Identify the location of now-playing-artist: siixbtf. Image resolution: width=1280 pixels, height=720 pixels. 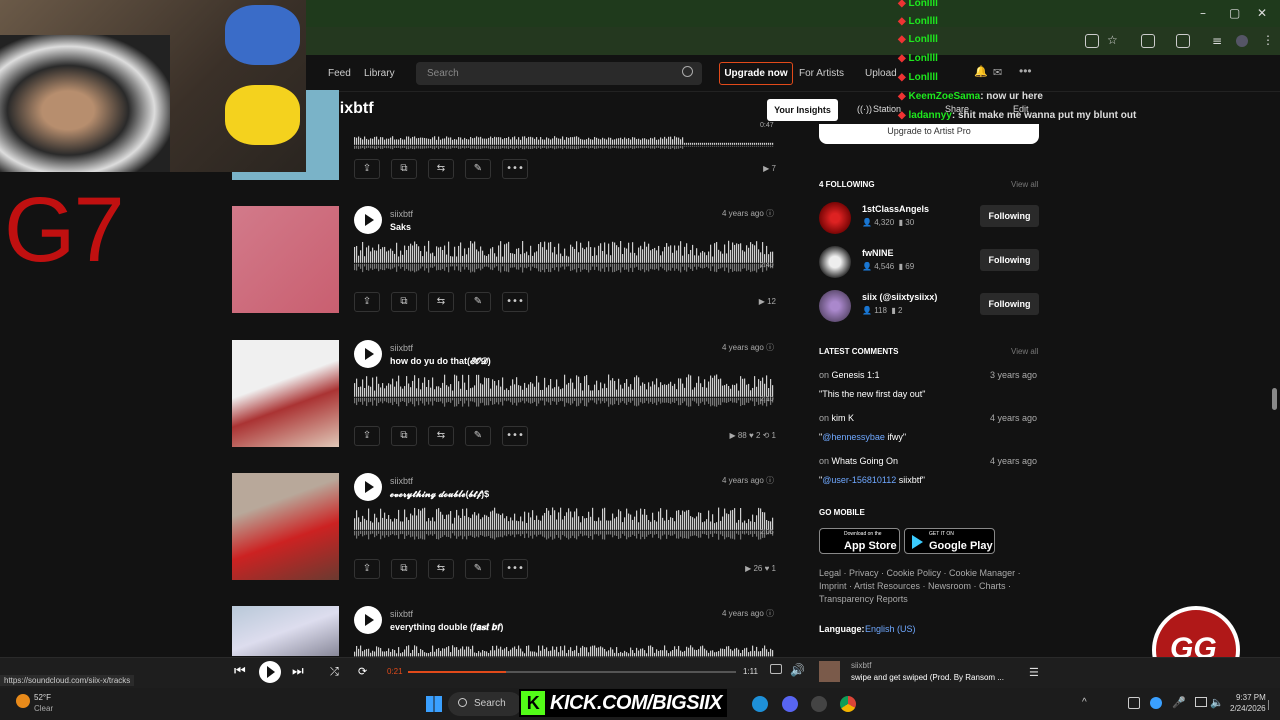
(861, 665).